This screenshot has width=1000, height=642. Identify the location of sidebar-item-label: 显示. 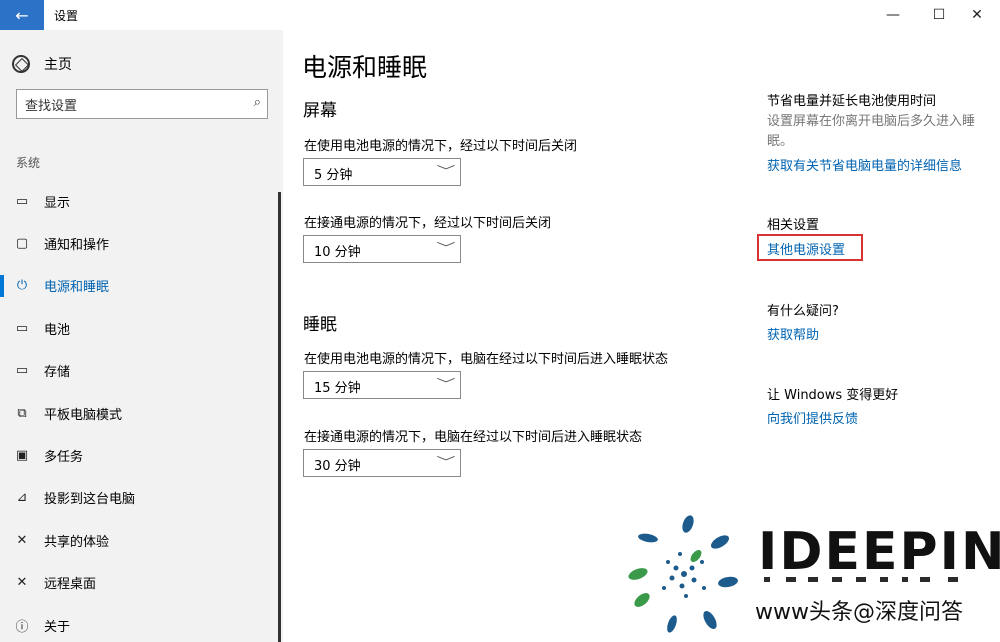
(57, 203).